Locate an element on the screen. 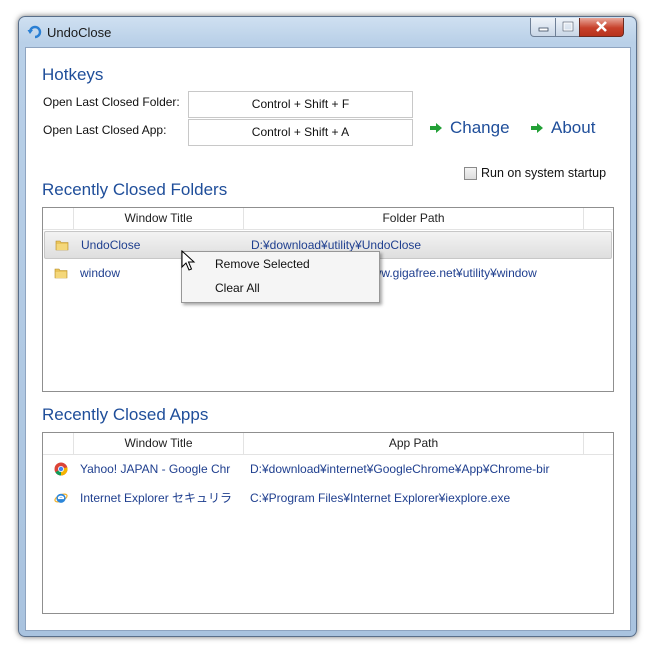  change-label: Change is located at coordinates (480, 127).